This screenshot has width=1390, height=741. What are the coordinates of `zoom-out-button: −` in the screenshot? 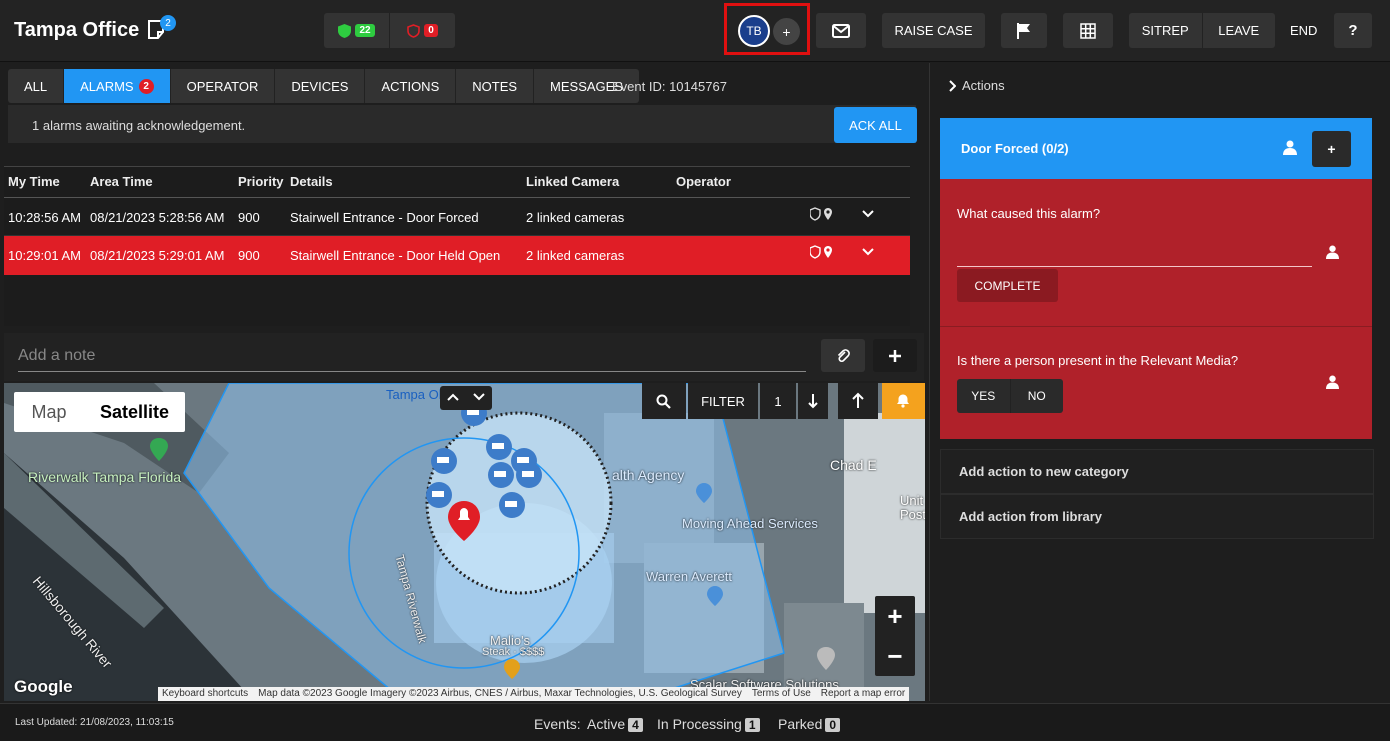 It's located at (895, 656).